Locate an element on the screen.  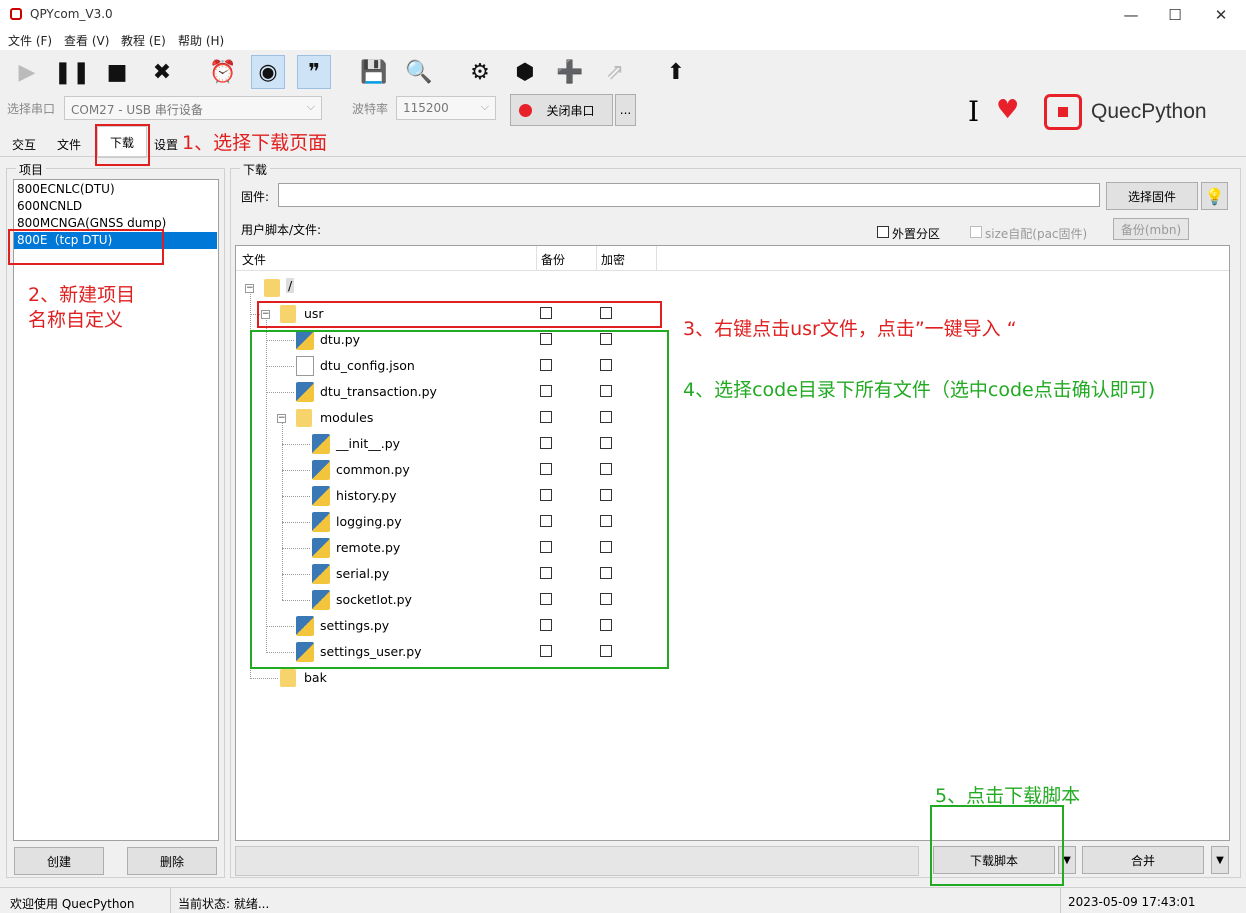
tree-header: 文件 备份 加密 is located at coordinates (732, 258).